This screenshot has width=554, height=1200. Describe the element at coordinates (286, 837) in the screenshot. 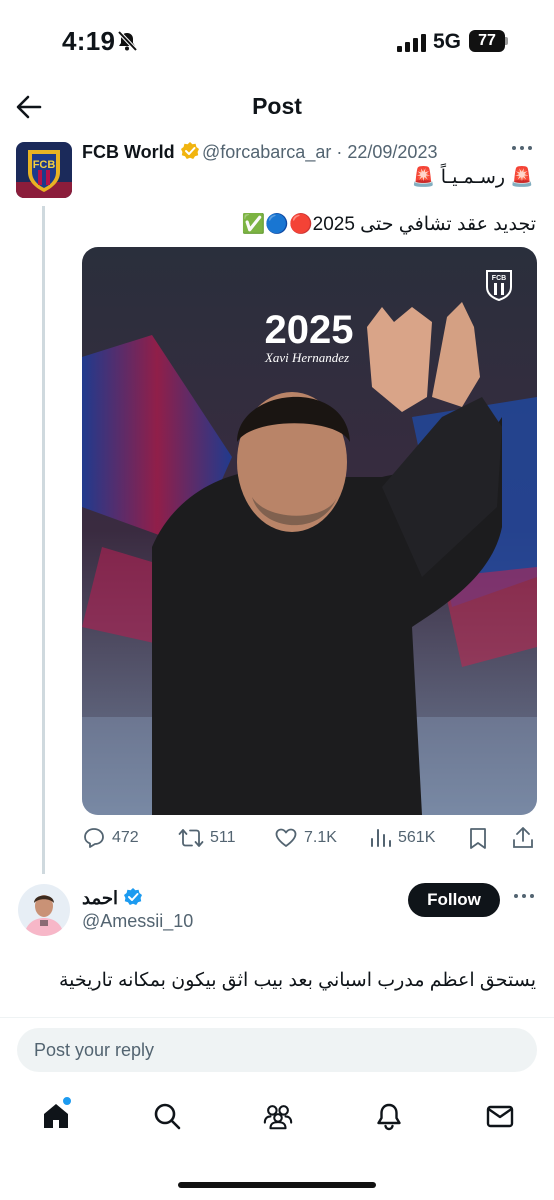

I see `heart-icon` at that location.